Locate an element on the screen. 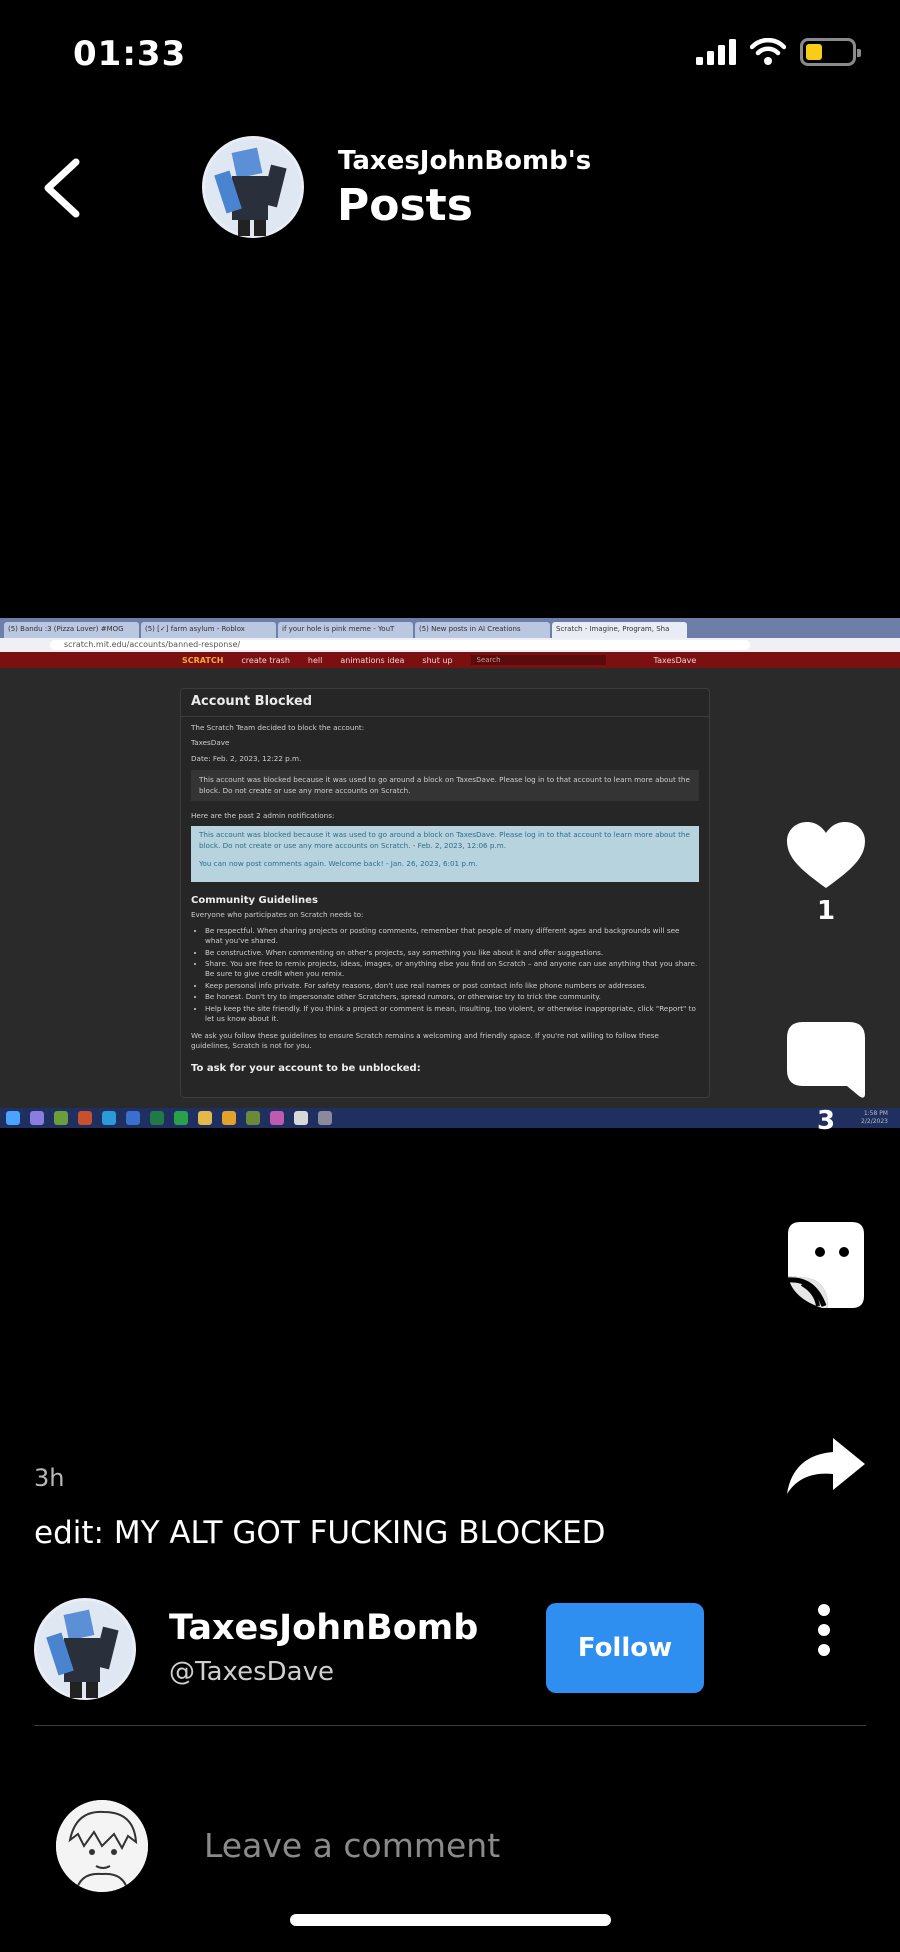 This screenshot has height=1952, width=900. past-notifications-label: Here are the past 2 admin notifications: is located at coordinates (263, 816).